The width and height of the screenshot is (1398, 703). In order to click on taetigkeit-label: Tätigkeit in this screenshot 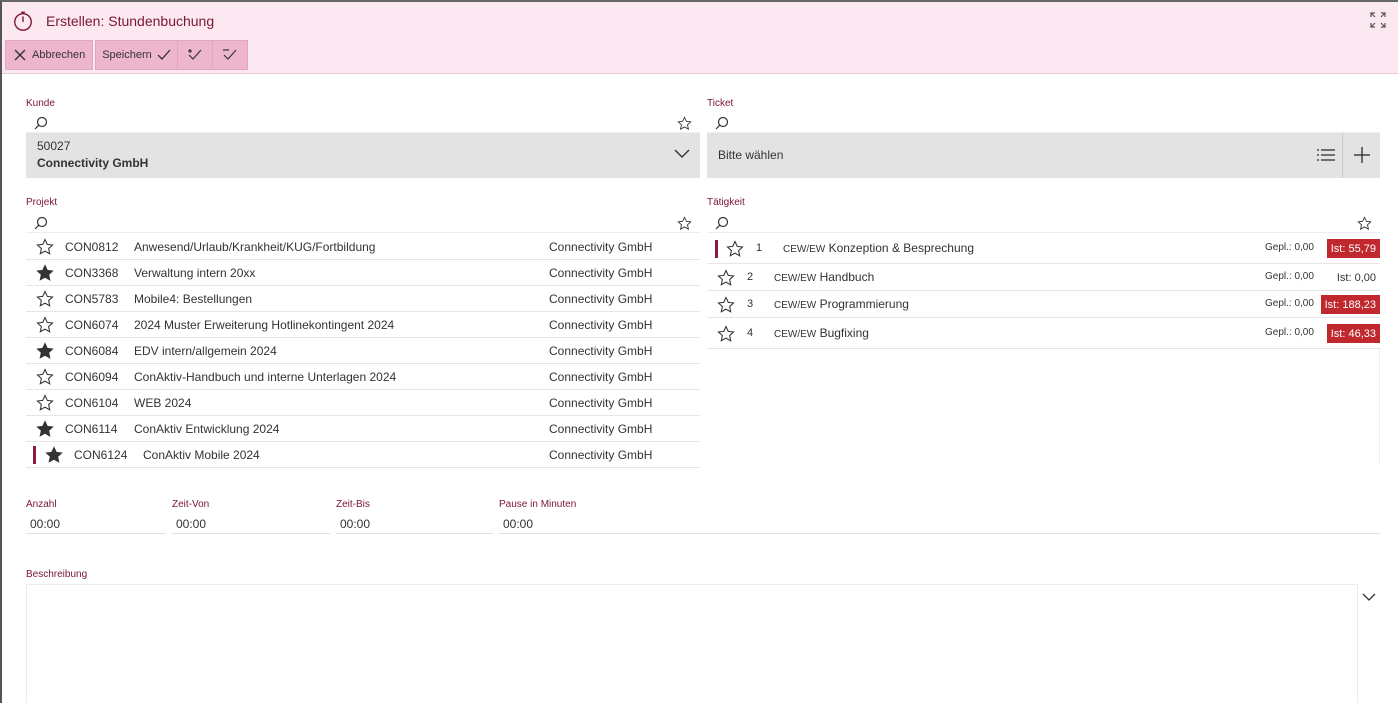, I will do `click(726, 202)`.